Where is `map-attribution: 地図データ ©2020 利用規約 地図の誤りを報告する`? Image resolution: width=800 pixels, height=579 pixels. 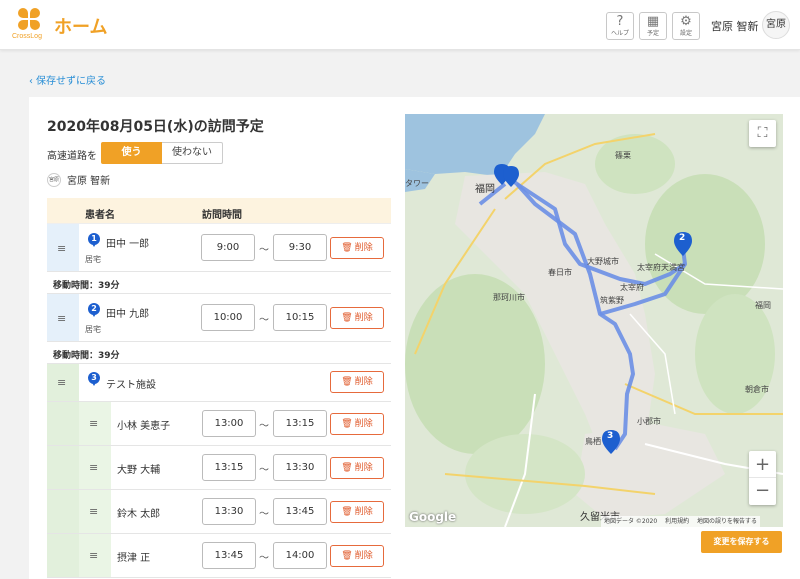
map-attribution: 地図データ ©2020 利用規約 地図の誤りを報告する is located at coordinates (681, 521).